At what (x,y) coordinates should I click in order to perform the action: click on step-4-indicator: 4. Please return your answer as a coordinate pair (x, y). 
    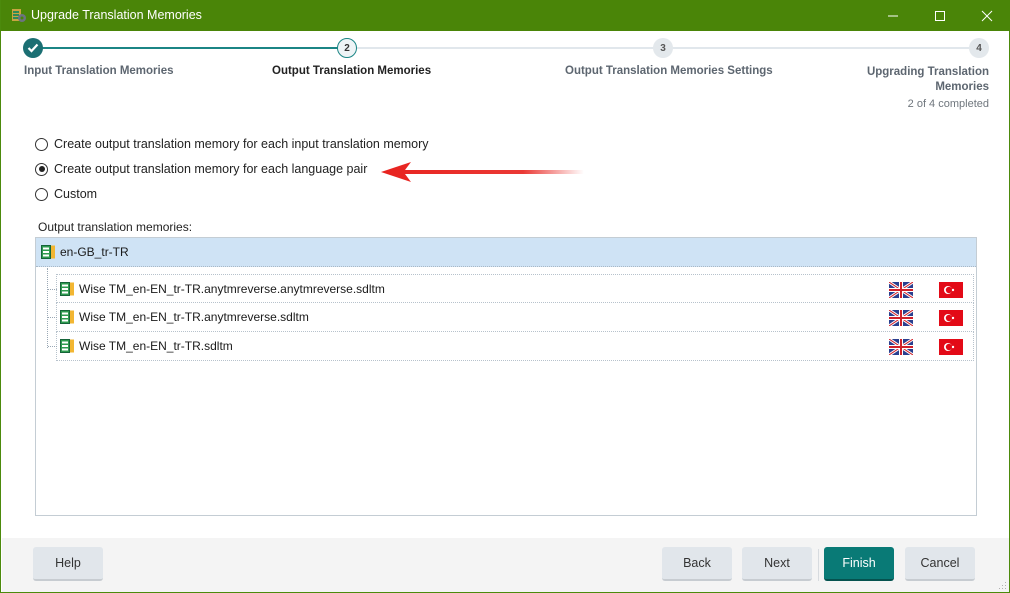
    Looking at the image, I should click on (979, 48).